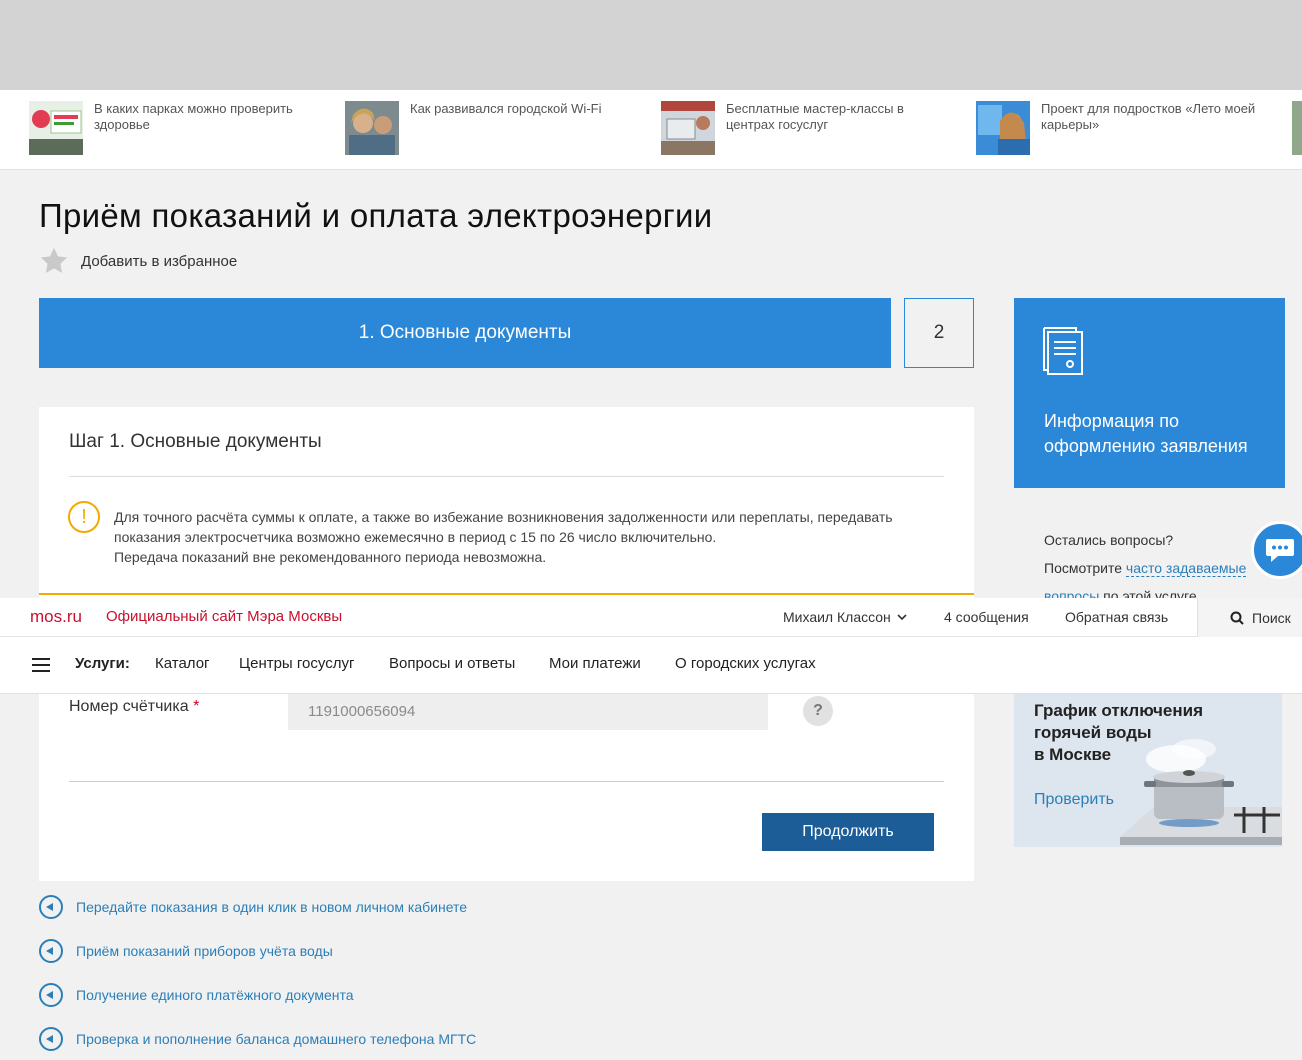  Describe the element at coordinates (1237, 618) in the screenshot. I see `search-icon` at that location.